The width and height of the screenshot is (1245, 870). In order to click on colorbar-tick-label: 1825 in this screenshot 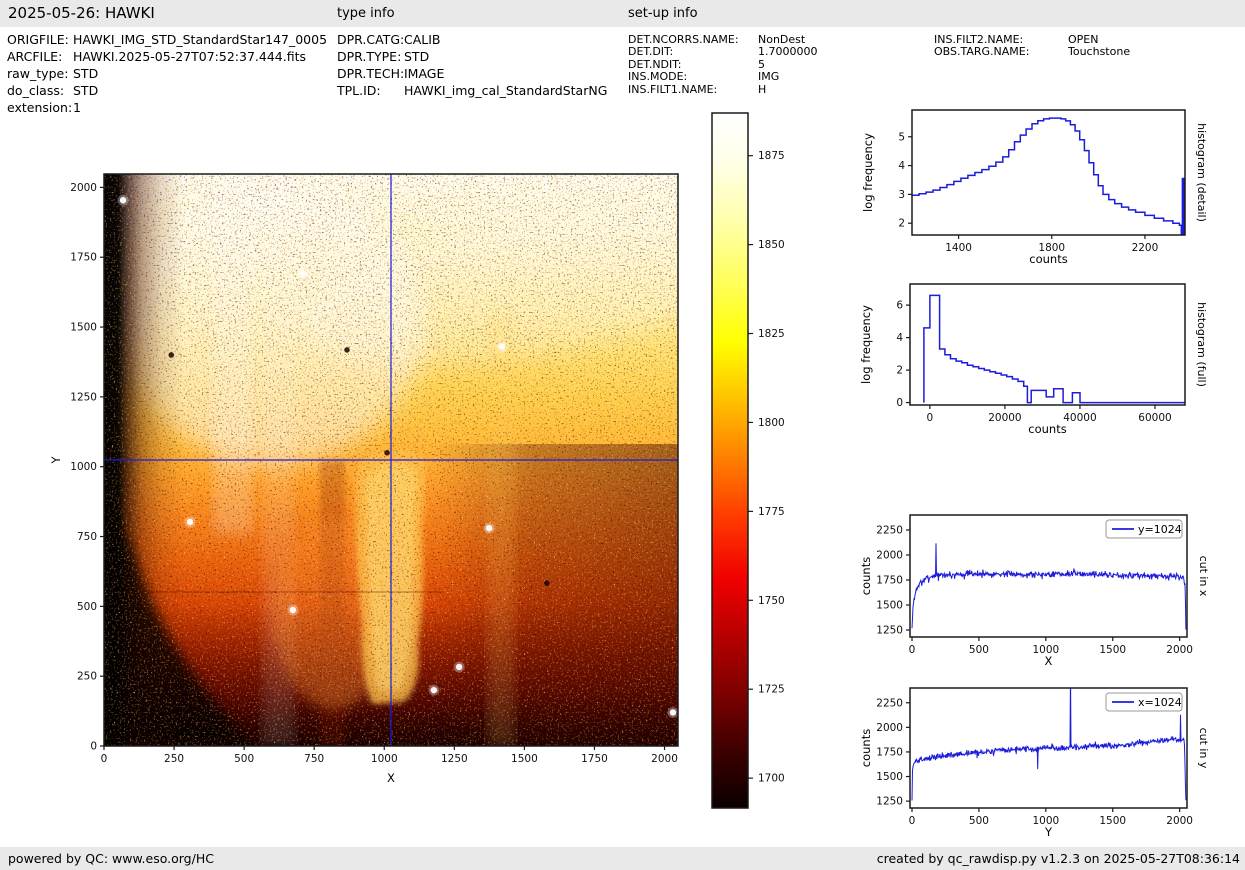, I will do `click(771, 334)`.